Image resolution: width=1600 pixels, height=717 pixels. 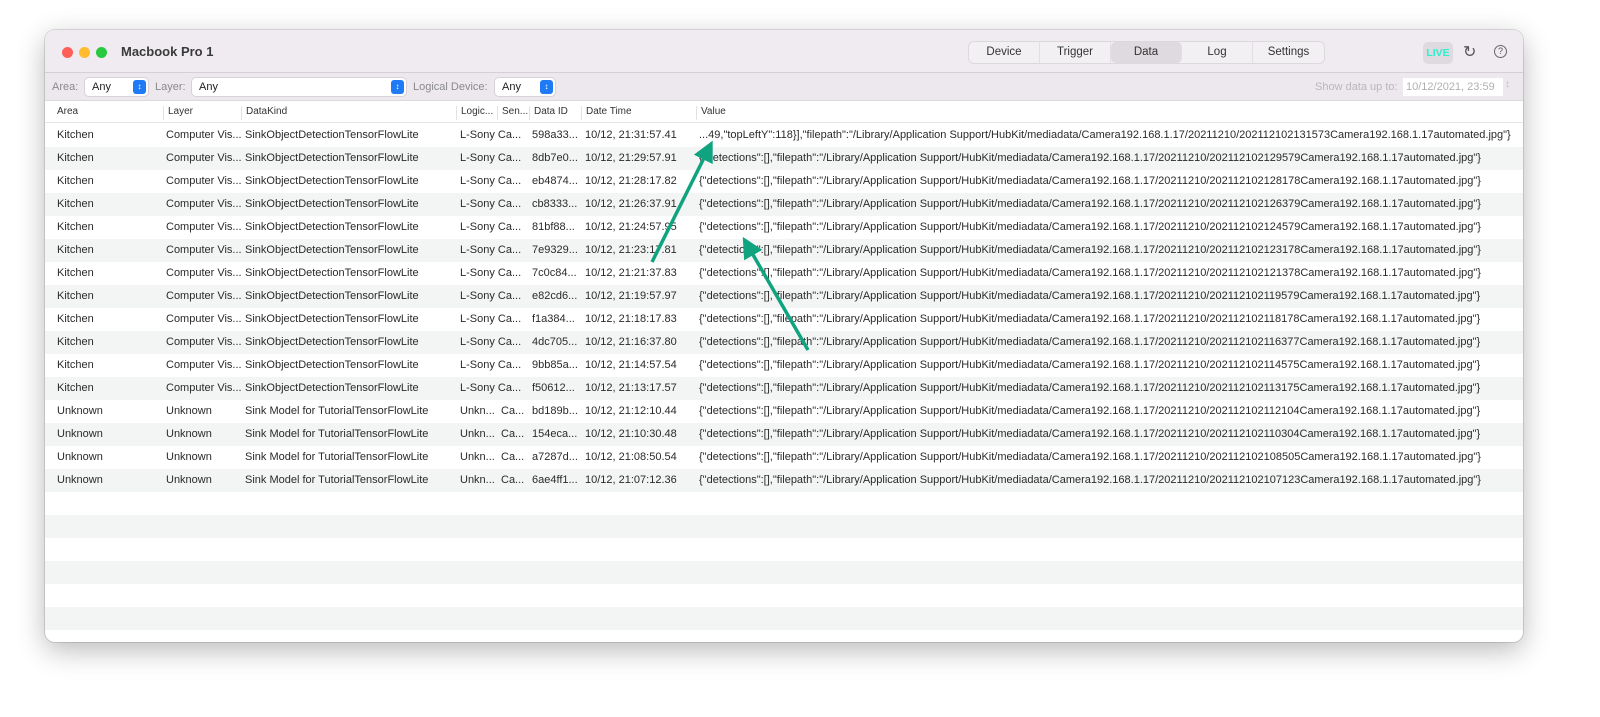 I want to click on annotation-overlay, so click(x=730, y=245).